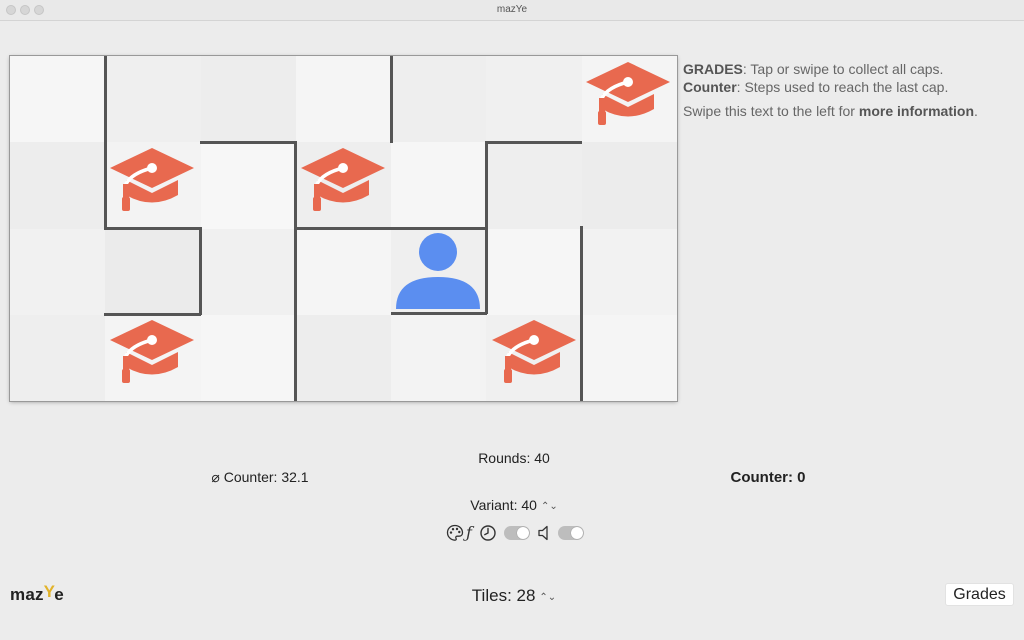 The width and height of the screenshot is (1024, 640). I want to click on counter-label: Counter, so click(710, 87).